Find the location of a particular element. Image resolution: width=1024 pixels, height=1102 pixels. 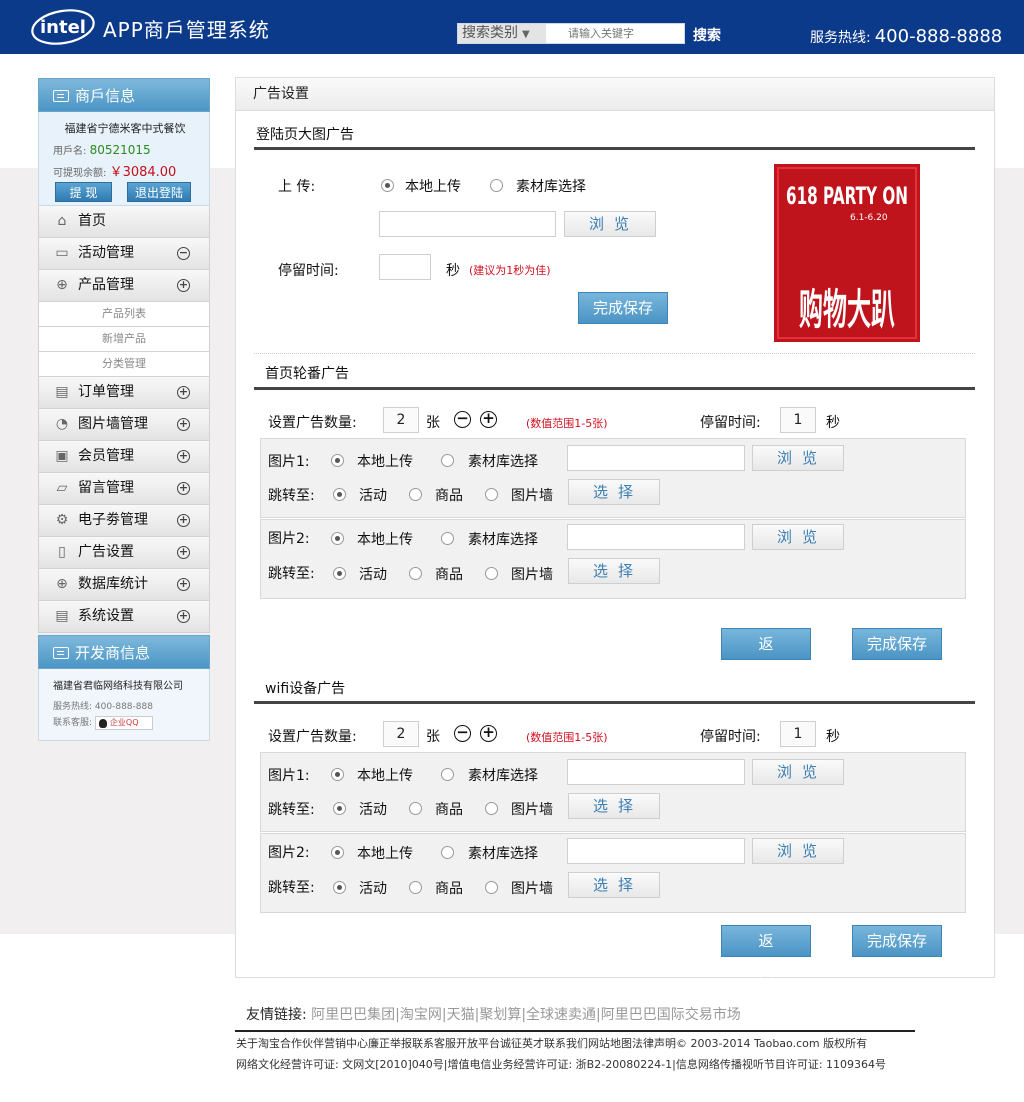

monitor-icon: ▭ is located at coordinates (62, 253).